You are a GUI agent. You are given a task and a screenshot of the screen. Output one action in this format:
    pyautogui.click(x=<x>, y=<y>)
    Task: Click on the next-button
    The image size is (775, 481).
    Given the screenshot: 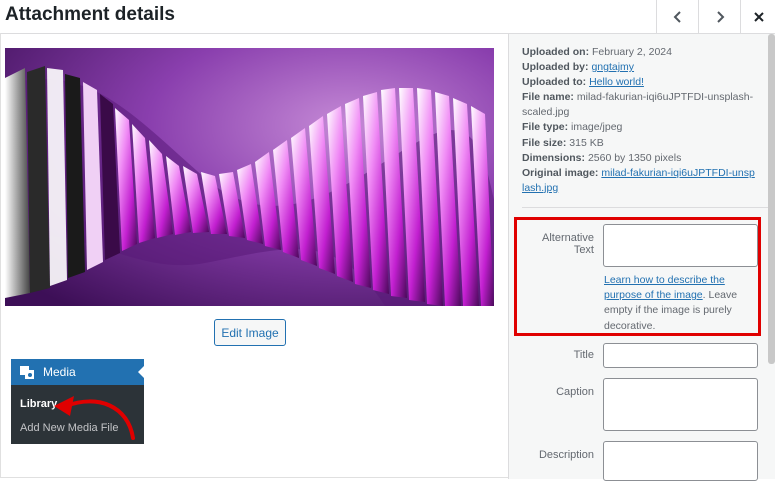 What is the action you would take?
    pyautogui.click(x=719, y=16)
    